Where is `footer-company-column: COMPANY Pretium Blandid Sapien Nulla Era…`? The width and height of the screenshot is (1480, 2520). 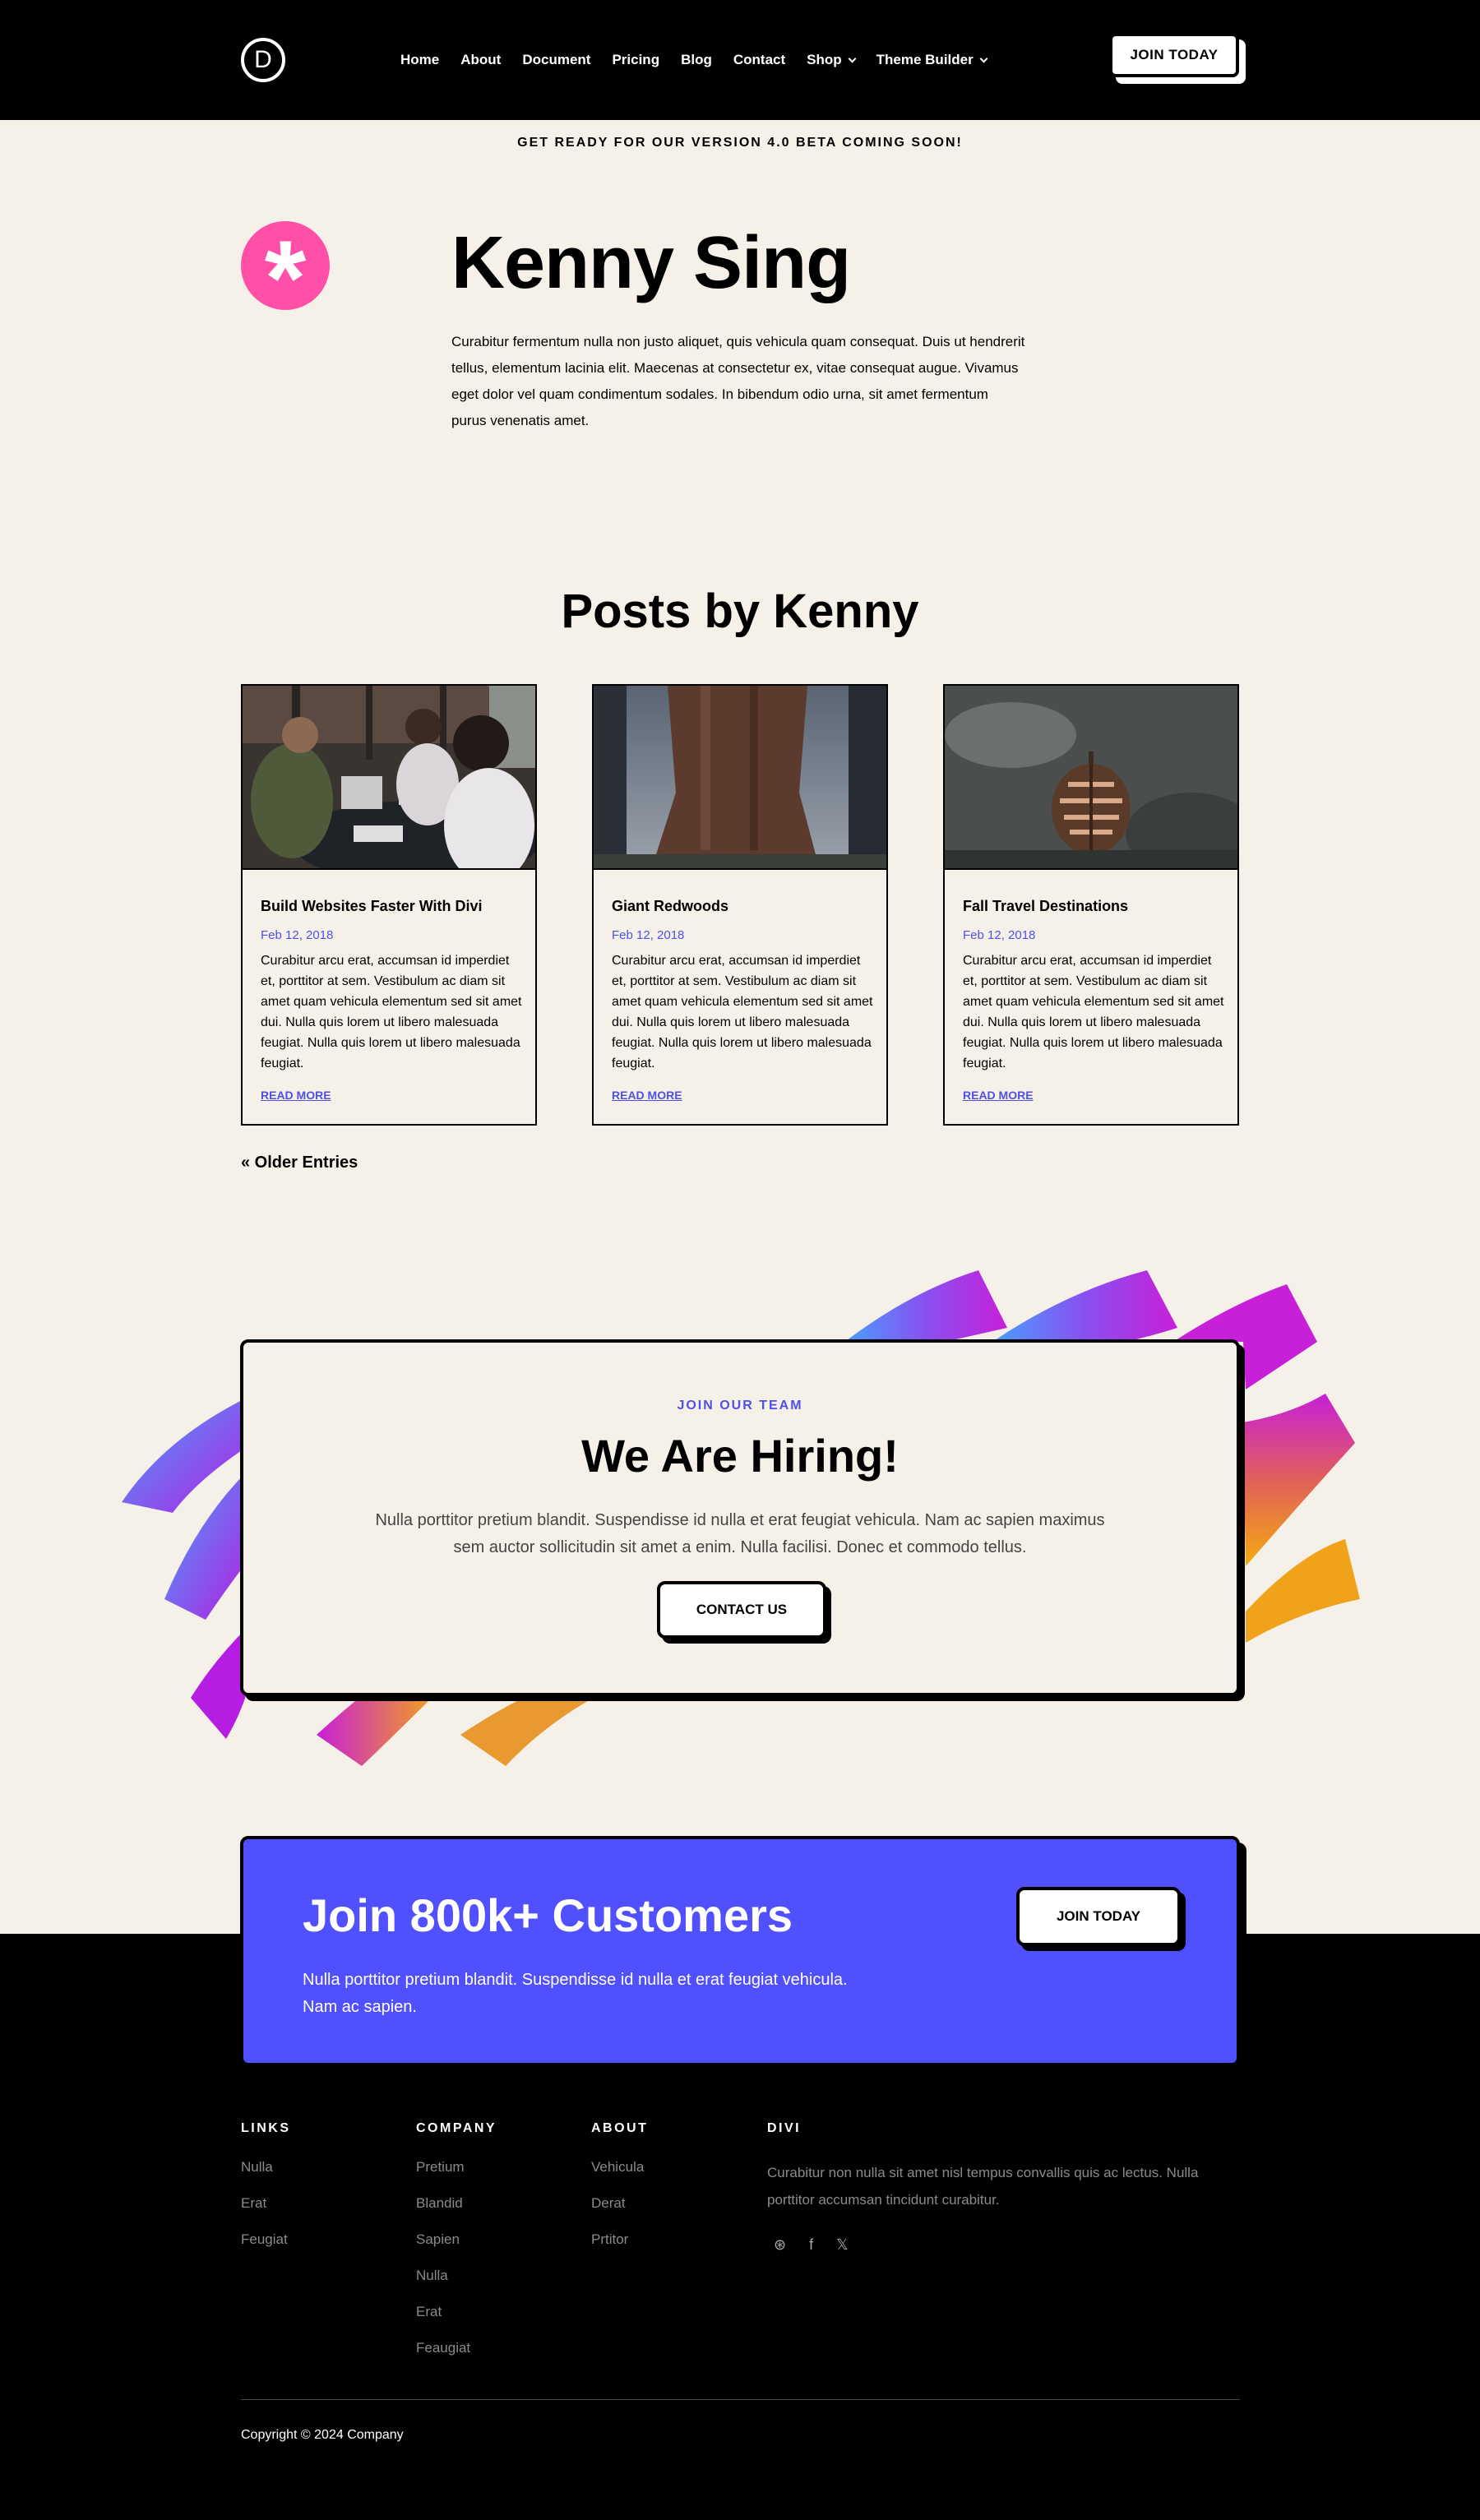
footer-company-column: COMPANY Pretium Blandid Sapien Nulla Era… is located at coordinates (456, 2248).